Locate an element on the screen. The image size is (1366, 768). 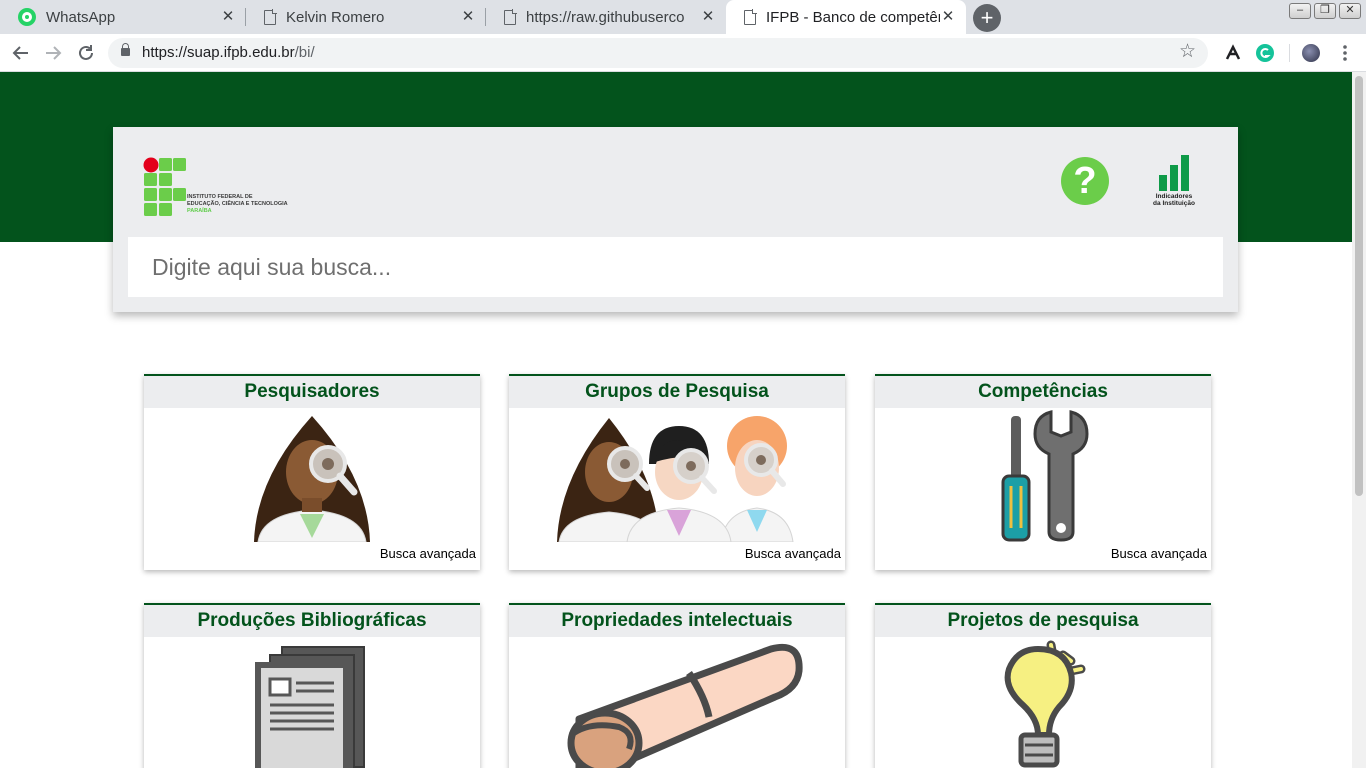
browser-toolbar: https://suap.ifpb.edu.br/bi/ ☆ is located at coordinates (683, 53).